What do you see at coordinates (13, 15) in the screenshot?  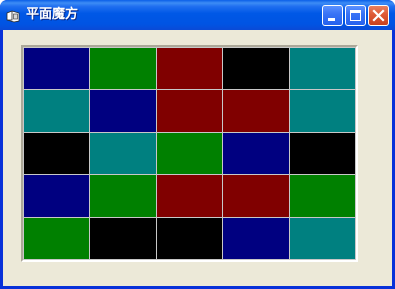 I see `app-icon` at bounding box center [13, 15].